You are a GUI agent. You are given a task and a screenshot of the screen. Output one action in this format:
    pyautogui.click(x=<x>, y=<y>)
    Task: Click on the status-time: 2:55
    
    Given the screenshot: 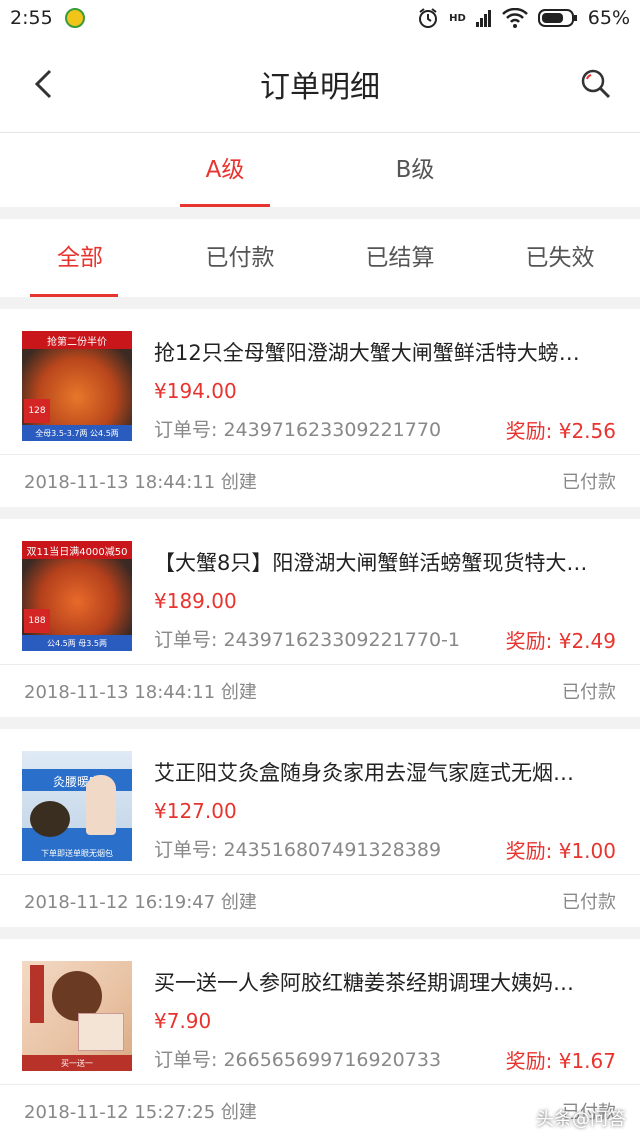 What is the action you would take?
    pyautogui.click(x=31, y=18)
    